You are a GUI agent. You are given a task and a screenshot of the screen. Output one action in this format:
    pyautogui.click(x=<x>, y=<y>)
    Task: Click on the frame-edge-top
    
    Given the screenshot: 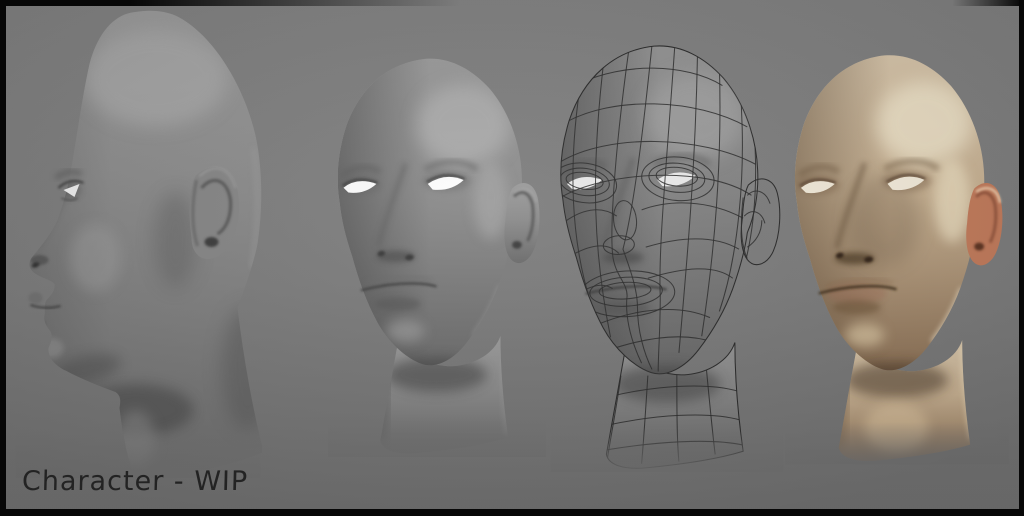 What is the action you would take?
    pyautogui.click(x=512, y=3)
    